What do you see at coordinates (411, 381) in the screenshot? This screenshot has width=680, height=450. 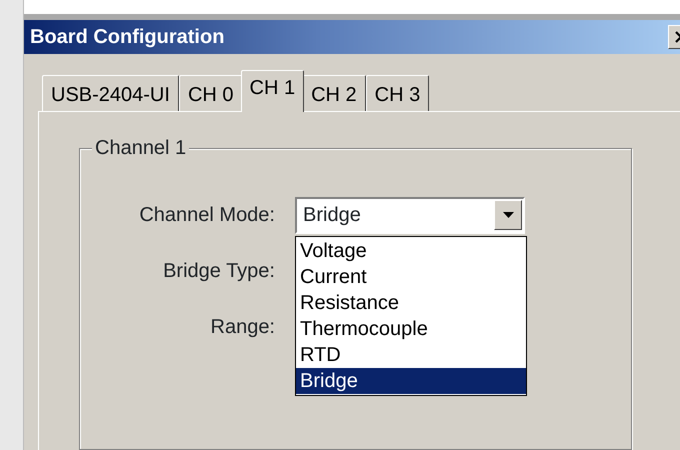 I see `dropdown-option: Bridge` at bounding box center [411, 381].